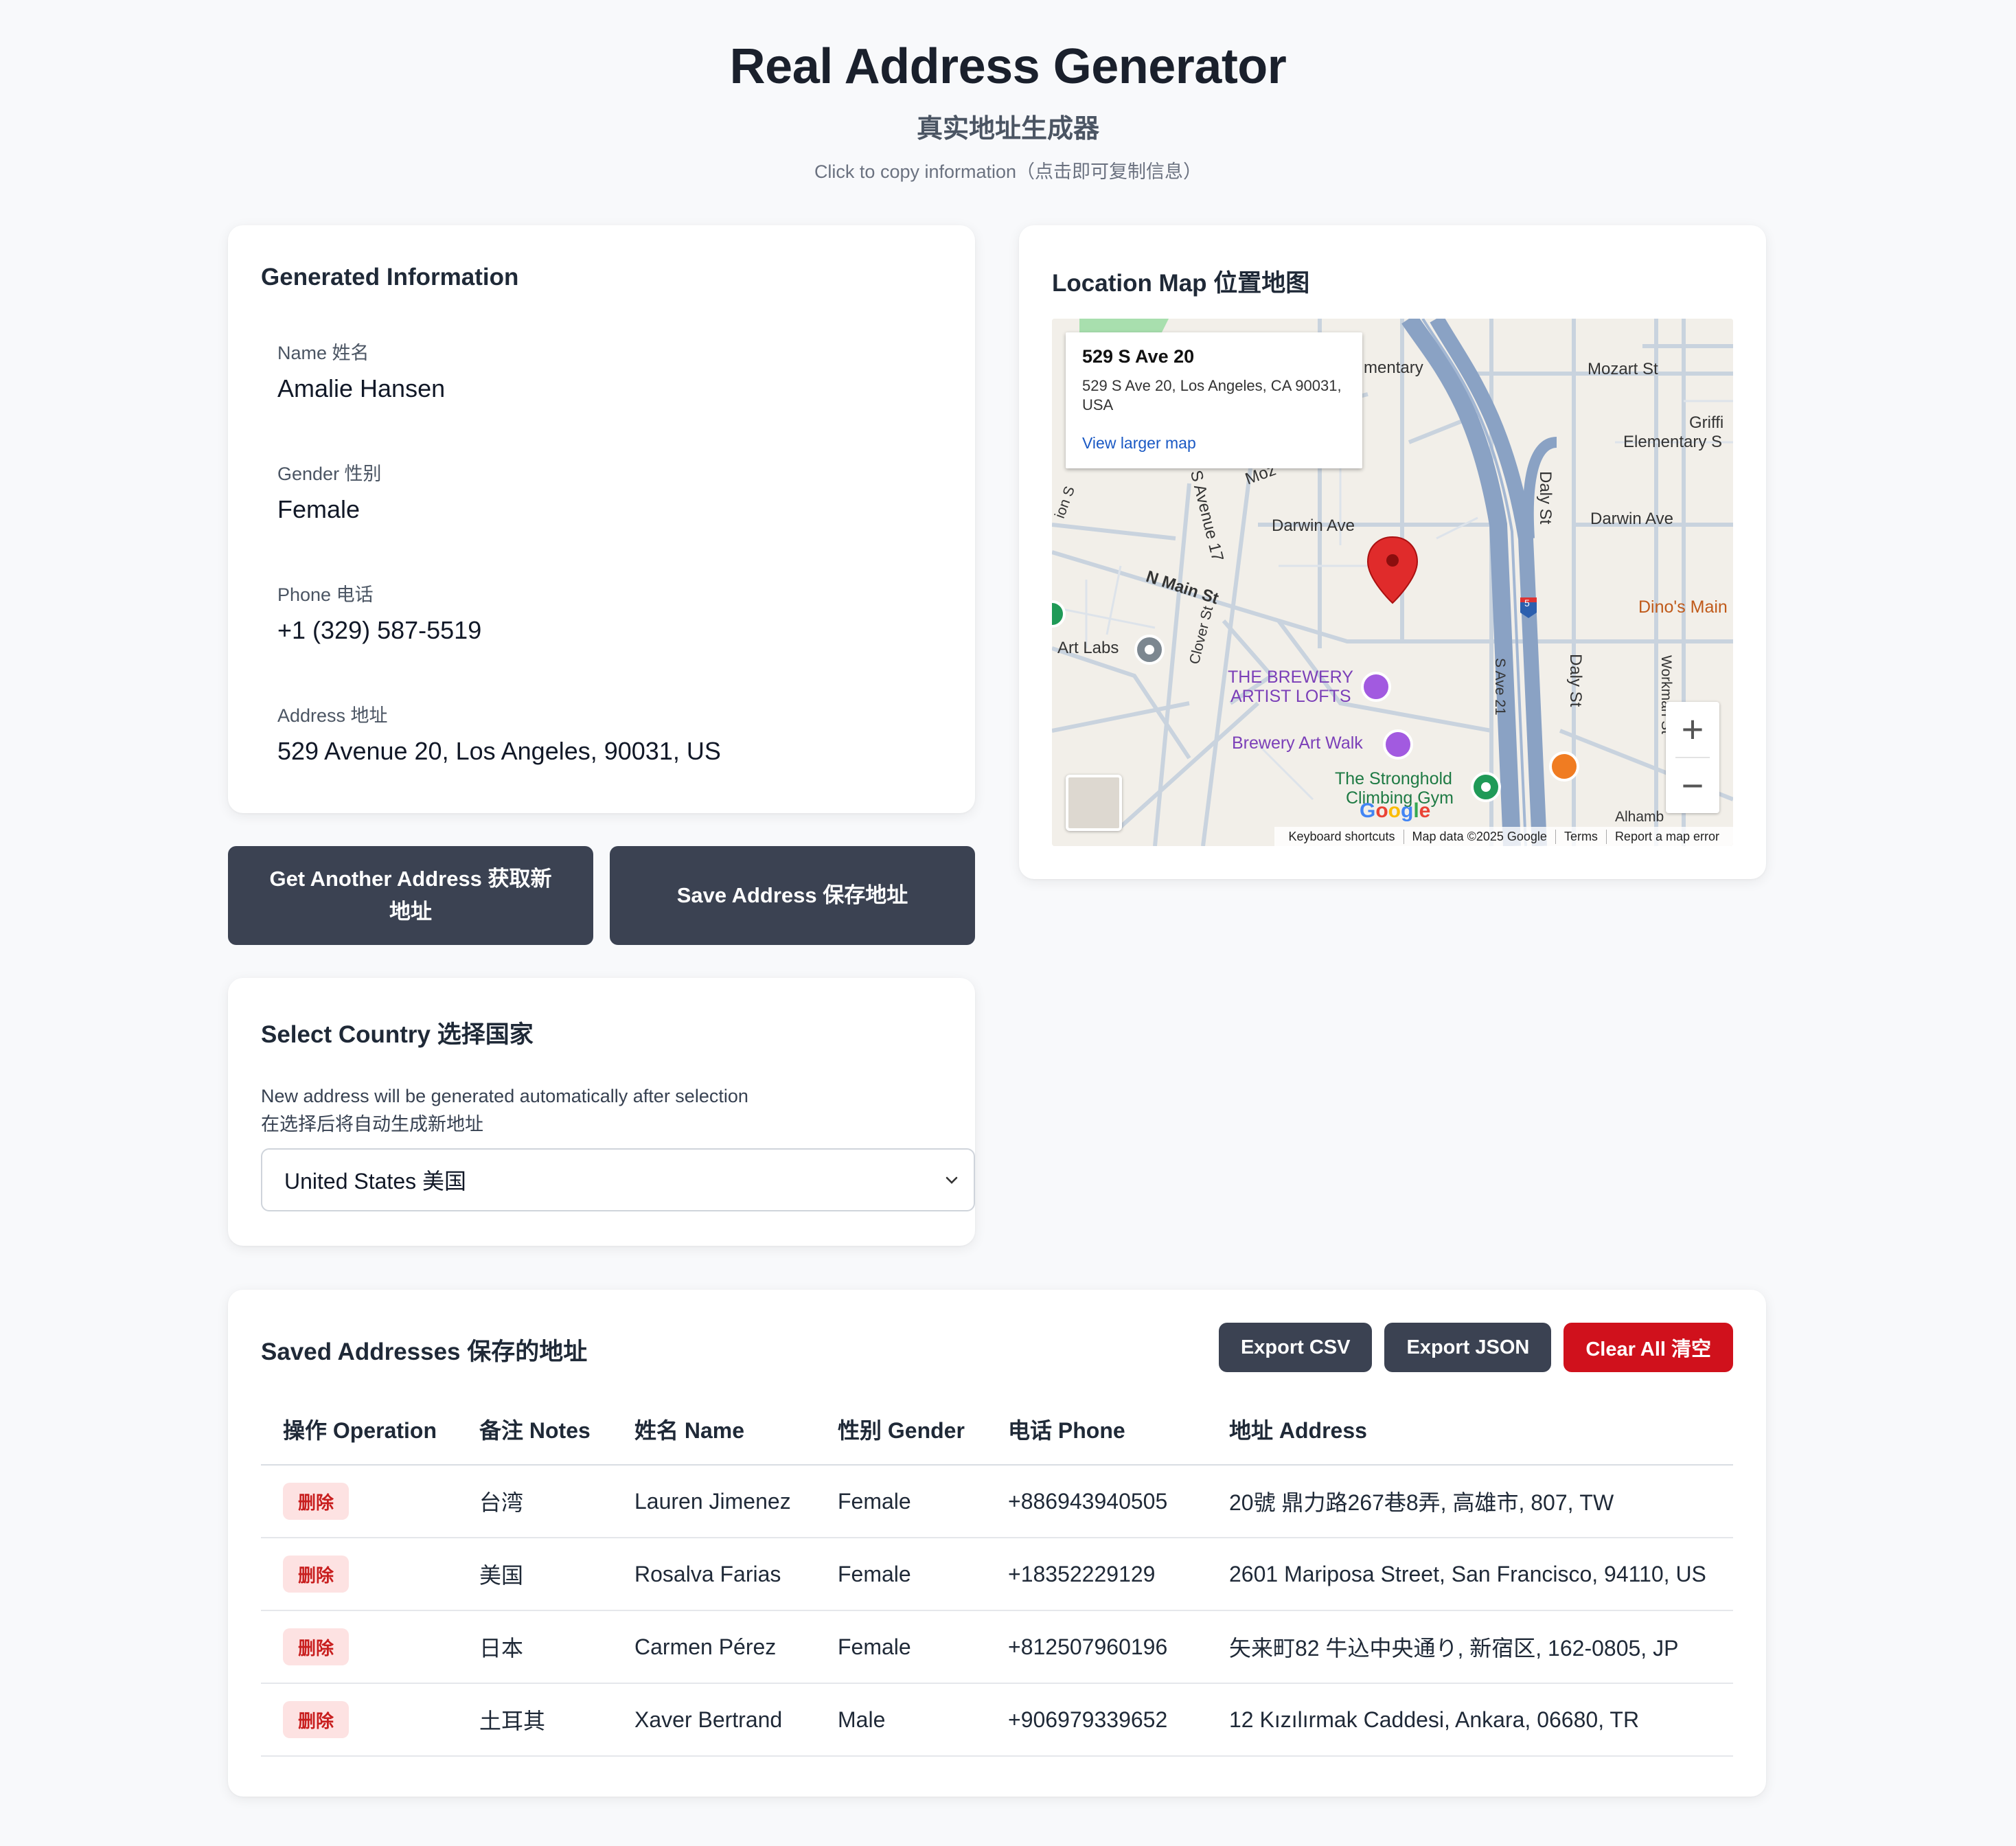 The height and width of the screenshot is (1846, 2016). What do you see at coordinates (1666, 836) in the screenshot?
I see `report-map-error-link: Report a map error` at bounding box center [1666, 836].